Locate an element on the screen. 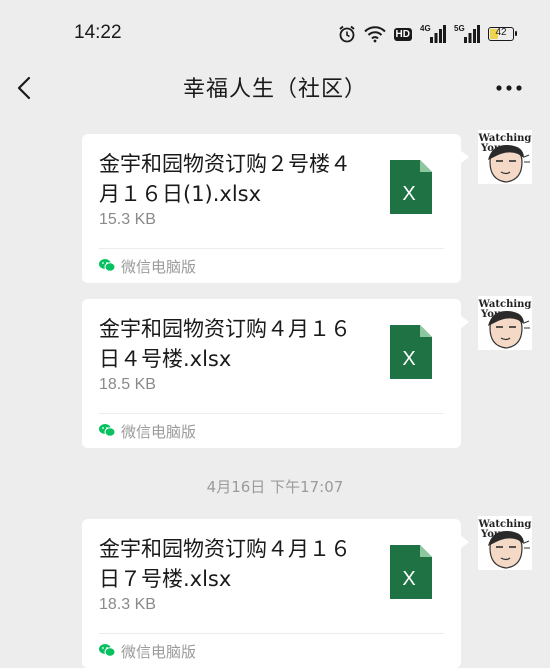 This screenshot has height=668, width=550. wifi-icon is located at coordinates (374, 34).